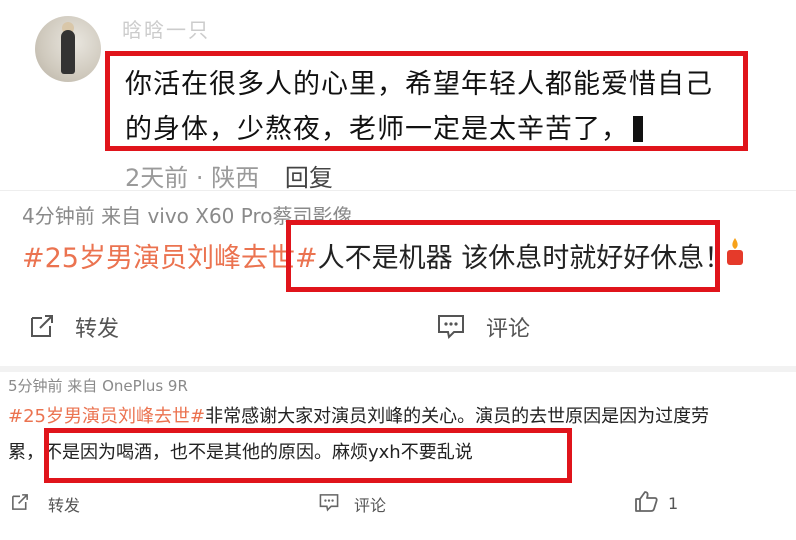  What do you see at coordinates (370, 504) in the screenshot?
I see `comment-button-2: 评论` at bounding box center [370, 504].